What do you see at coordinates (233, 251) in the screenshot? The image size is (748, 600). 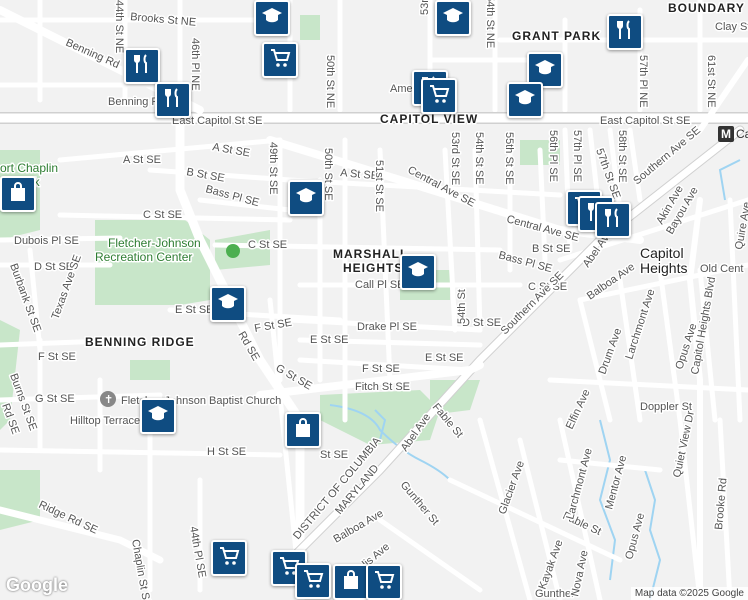 I see `park-marker-icon` at bounding box center [233, 251].